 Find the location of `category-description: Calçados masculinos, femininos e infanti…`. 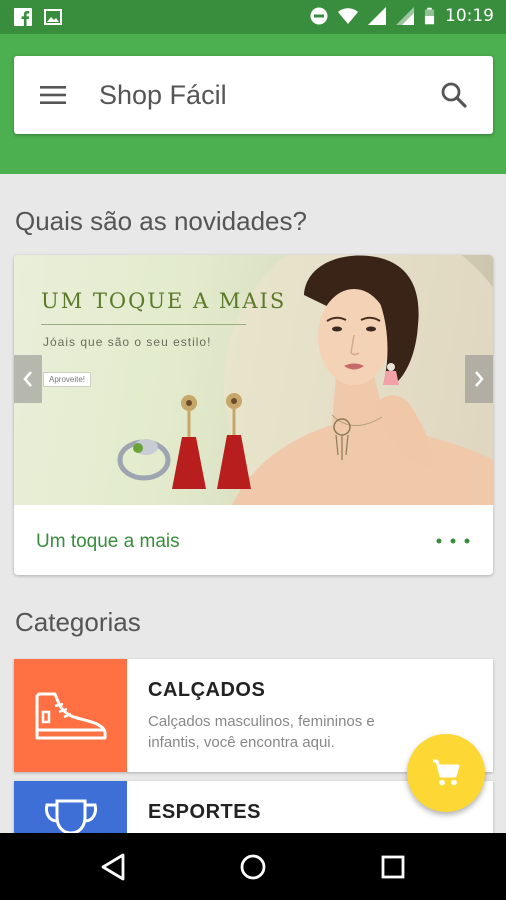

category-description: Calçados masculinos, femininos e infanti… is located at coordinates (261, 732).